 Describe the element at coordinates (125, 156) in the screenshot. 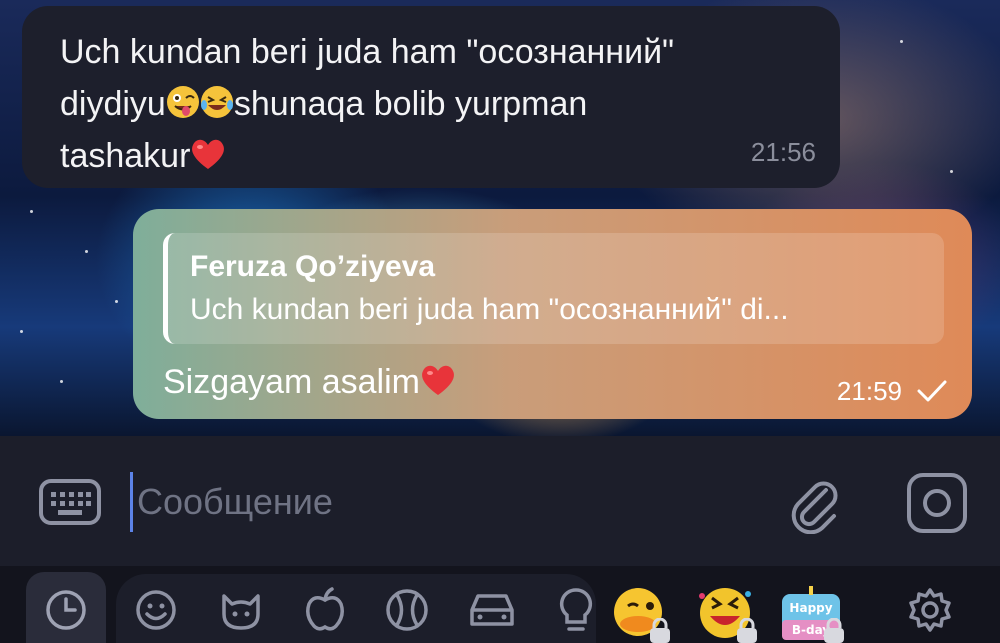

I see `message-fragment: tashakur` at that location.